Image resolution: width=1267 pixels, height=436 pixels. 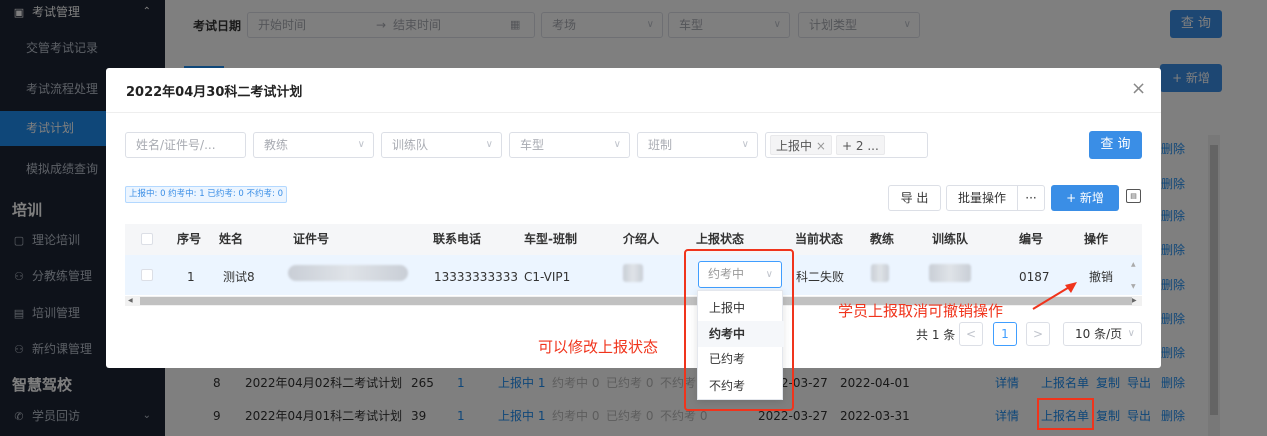 I want to click on scroll-right-icon: ▶, so click(x=1134, y=300).